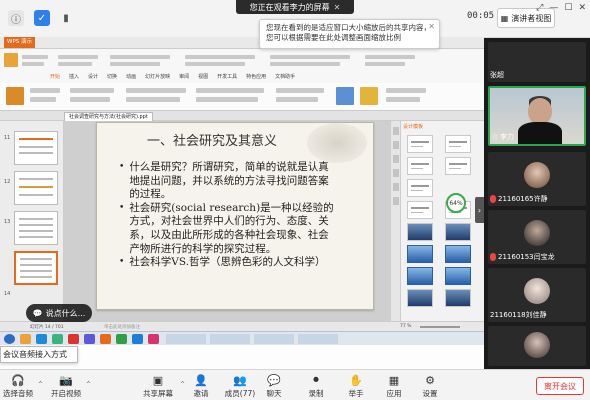 This screenshot has height=400, width=590. I want to click on apps-button: ▦ 应用, so click(394, 386).